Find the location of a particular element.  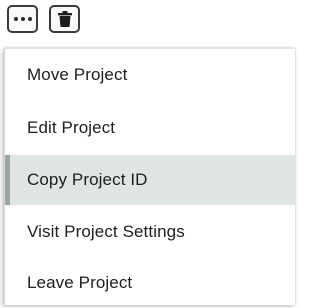

project-toolbar is located at coordinates (147, 22).